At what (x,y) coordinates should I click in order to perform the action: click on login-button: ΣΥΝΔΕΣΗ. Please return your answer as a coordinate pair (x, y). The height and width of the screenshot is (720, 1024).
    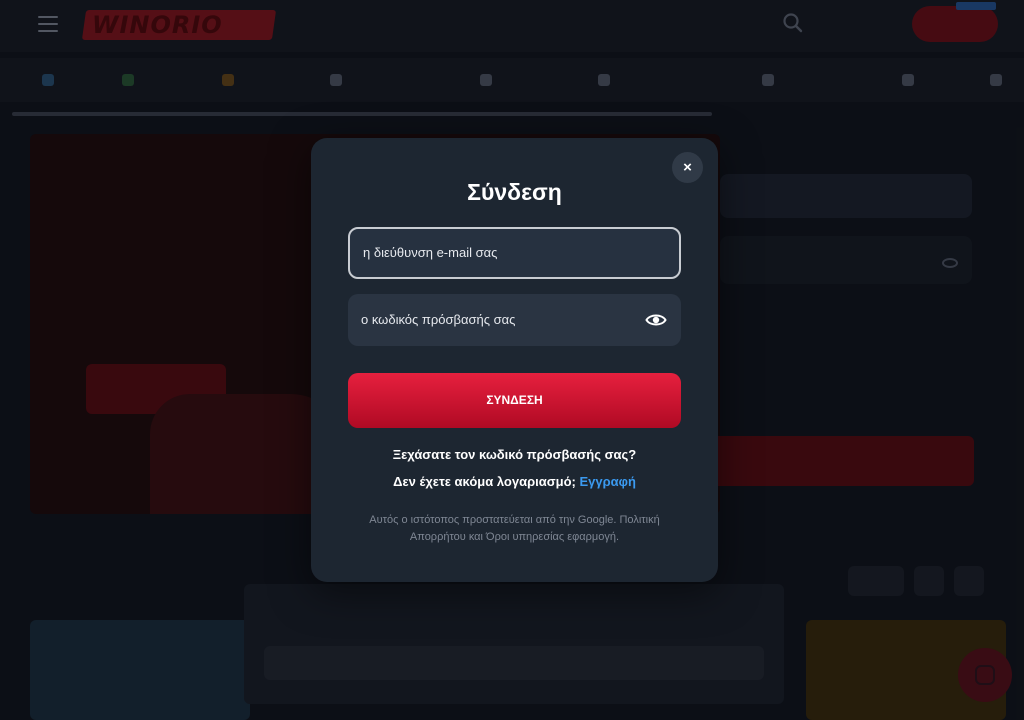
    Looking at the image, I should click on (514, 400).